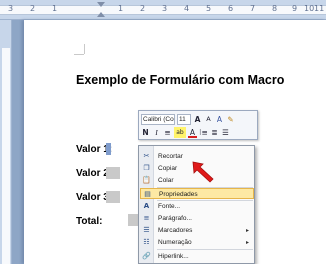  What do you see at coordinates (101, 4) in the screenshot?
I see `first-line-indent-marker` at bounding box center [101, 4].